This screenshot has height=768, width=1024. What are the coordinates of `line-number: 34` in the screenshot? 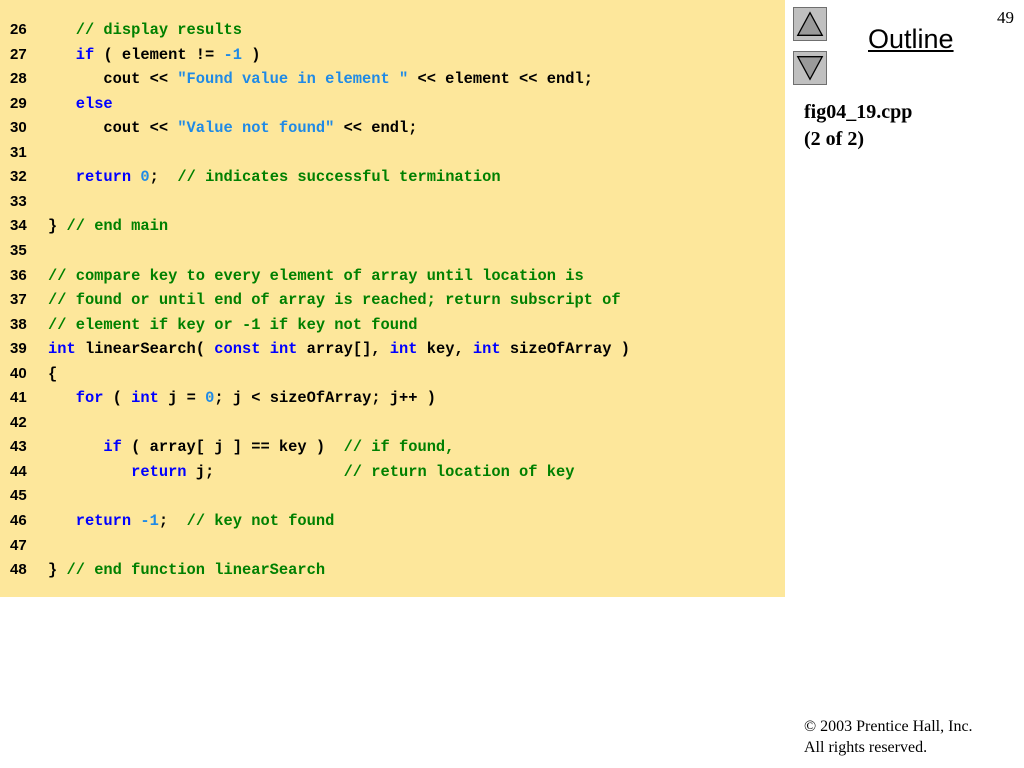 It's located at (18, 226).